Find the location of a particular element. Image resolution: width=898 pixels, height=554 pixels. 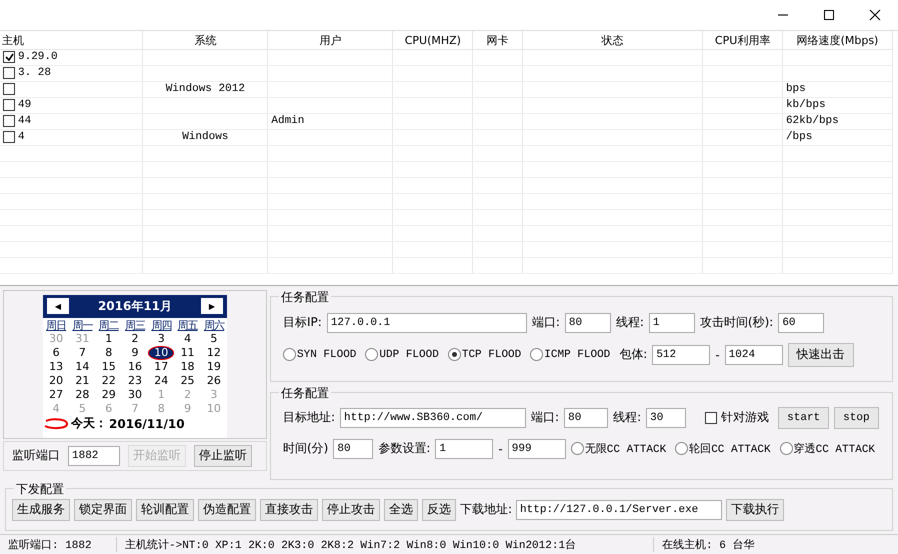

calendar-day: 15 is located at coordinates (109, 367).